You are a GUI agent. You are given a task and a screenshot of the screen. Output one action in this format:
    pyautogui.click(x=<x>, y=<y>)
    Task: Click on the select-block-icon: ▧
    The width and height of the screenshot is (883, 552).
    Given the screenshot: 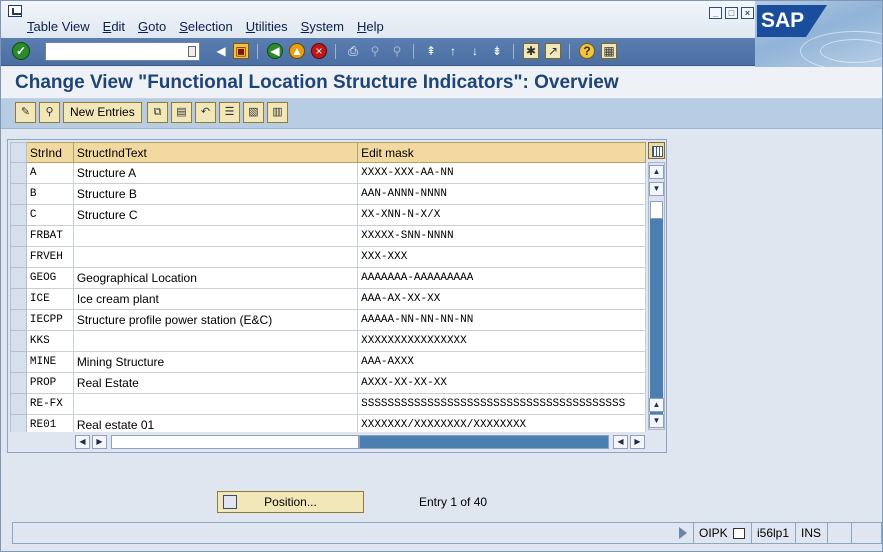 What is the action you would take?
    pyautogui.click(x=253, y=112)
    